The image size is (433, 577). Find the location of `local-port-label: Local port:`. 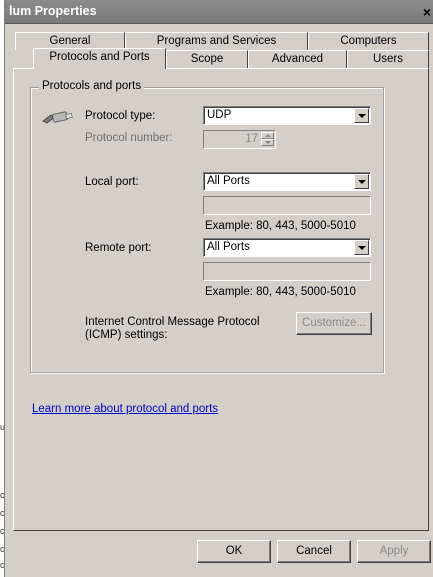

local-port-label: Local port: is located at coordinates (112, 182).